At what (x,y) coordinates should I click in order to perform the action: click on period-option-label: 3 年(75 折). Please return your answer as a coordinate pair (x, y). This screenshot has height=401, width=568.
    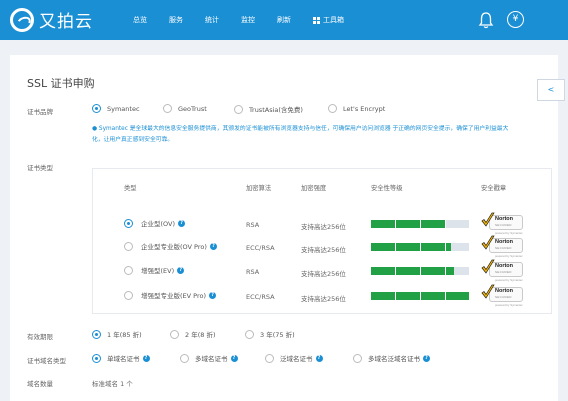
    Looking at the image, I should click on (277, 335).